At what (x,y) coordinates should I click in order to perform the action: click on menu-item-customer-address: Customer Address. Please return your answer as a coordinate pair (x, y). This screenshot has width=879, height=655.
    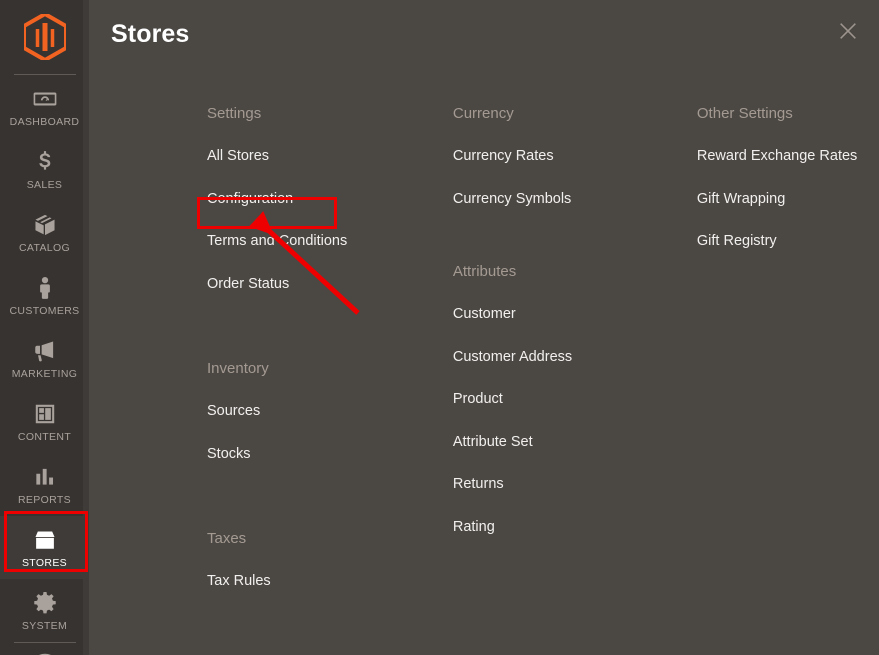
    Looking at the image, I should click on (512, 357).